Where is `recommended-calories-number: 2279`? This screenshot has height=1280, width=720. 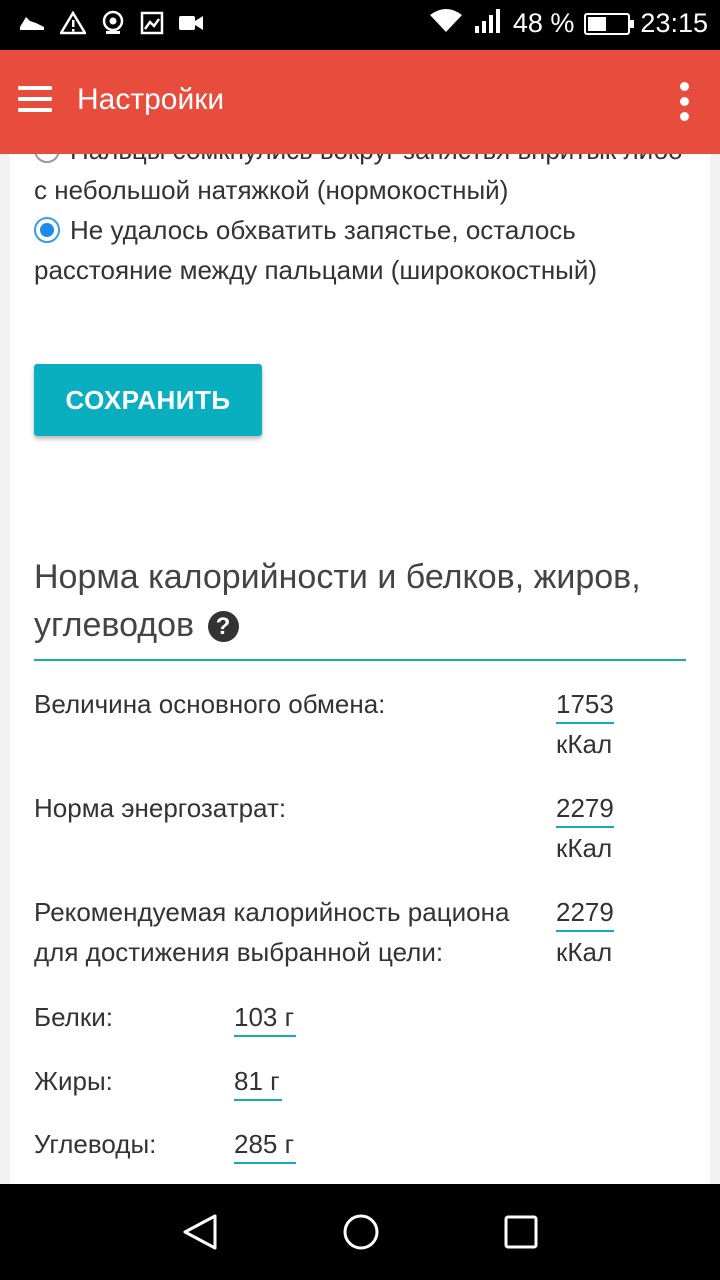
recommended-calories-number: 2279 is located at coordinates (585, 913).